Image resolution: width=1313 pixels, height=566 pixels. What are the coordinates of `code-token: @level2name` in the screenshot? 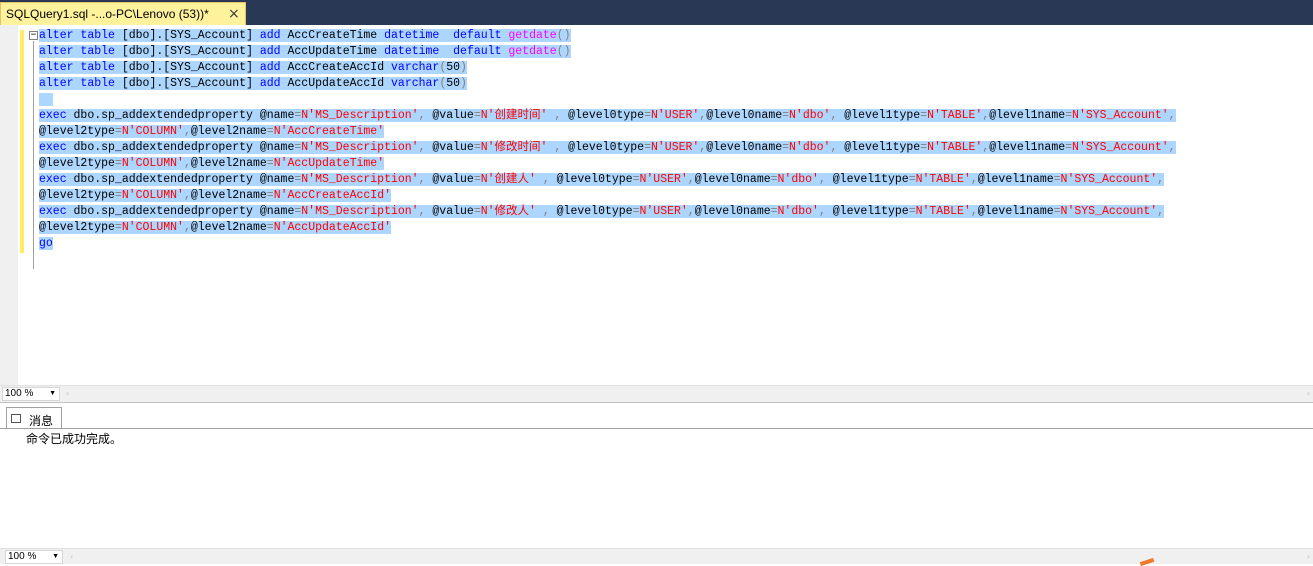 It's located at (228, 195).